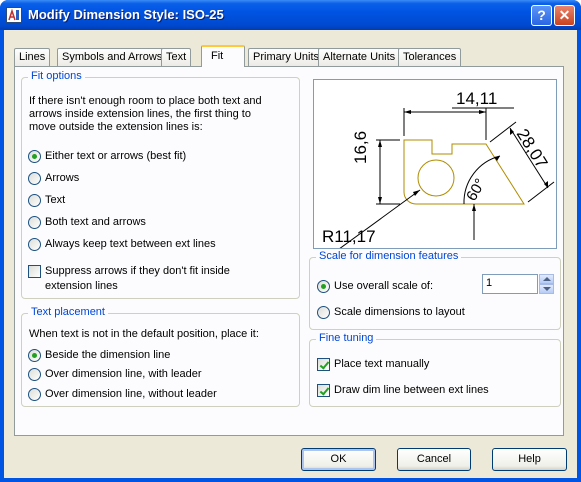 This screenshot has height=482, width=581. I want to click on label-draw-dim-line: Draw dim line between ext lines, so click(411, 390).